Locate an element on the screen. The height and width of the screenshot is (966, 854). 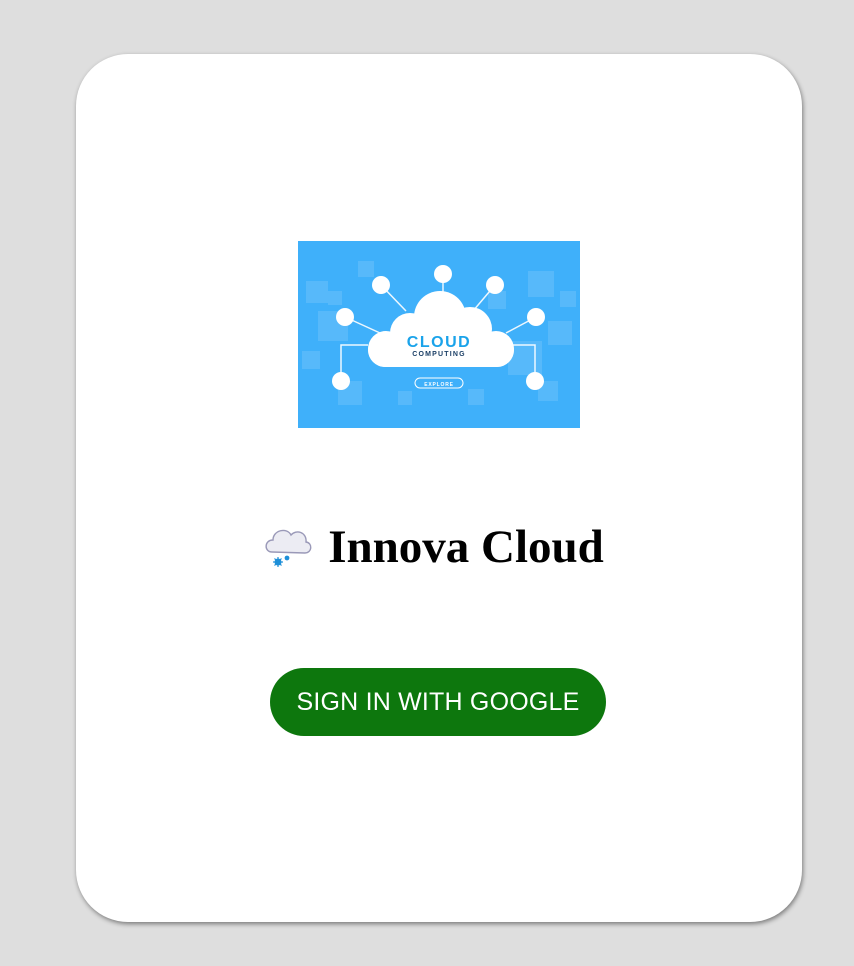
hero-title-line1: CLOUD is located at coordinates (439, 342).